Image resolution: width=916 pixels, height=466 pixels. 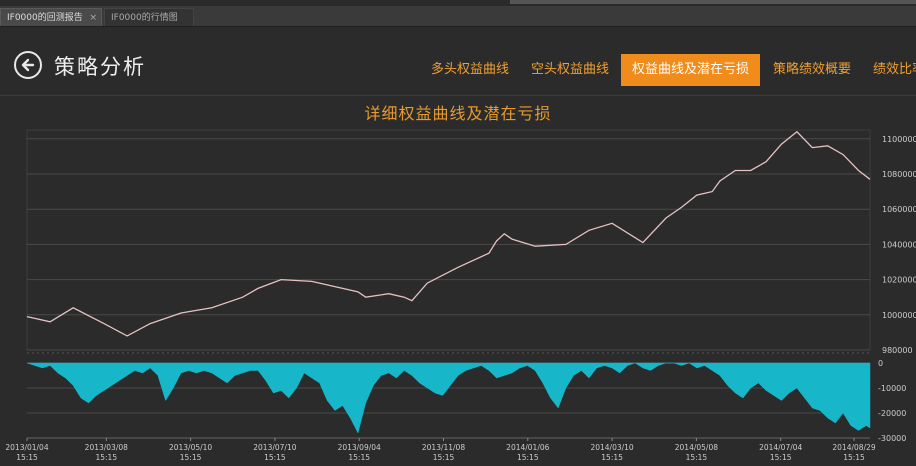 What do you see at coordinates (443, 452) in the screenshot?
I see `x-tick-label: 2013/11/08 15:15` at bounding box center [443, 452].